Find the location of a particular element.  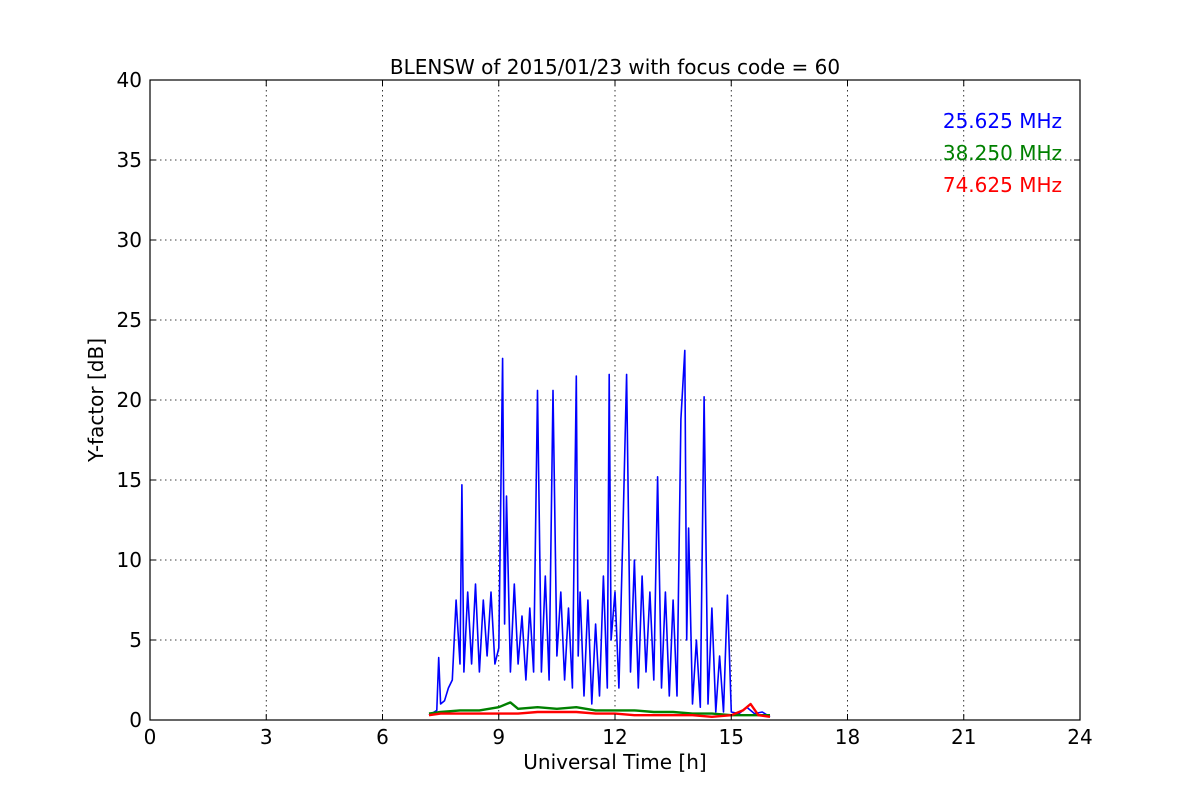

legend-entry-3: 74.625 MHz is located at coordinates (1002, 185).